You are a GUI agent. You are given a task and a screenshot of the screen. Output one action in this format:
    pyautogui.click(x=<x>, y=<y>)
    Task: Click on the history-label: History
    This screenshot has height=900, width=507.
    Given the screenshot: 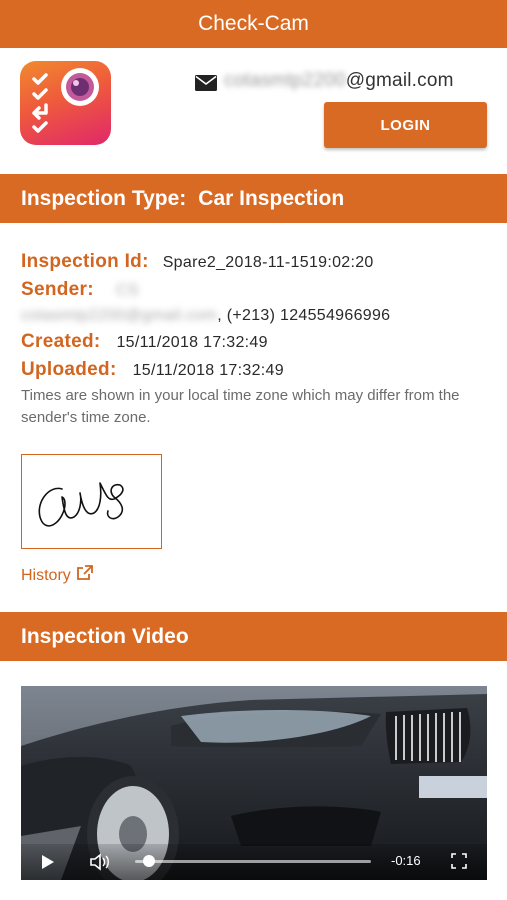 What is the action you would take?
    pyautogui.click(x=46, y=575)
    